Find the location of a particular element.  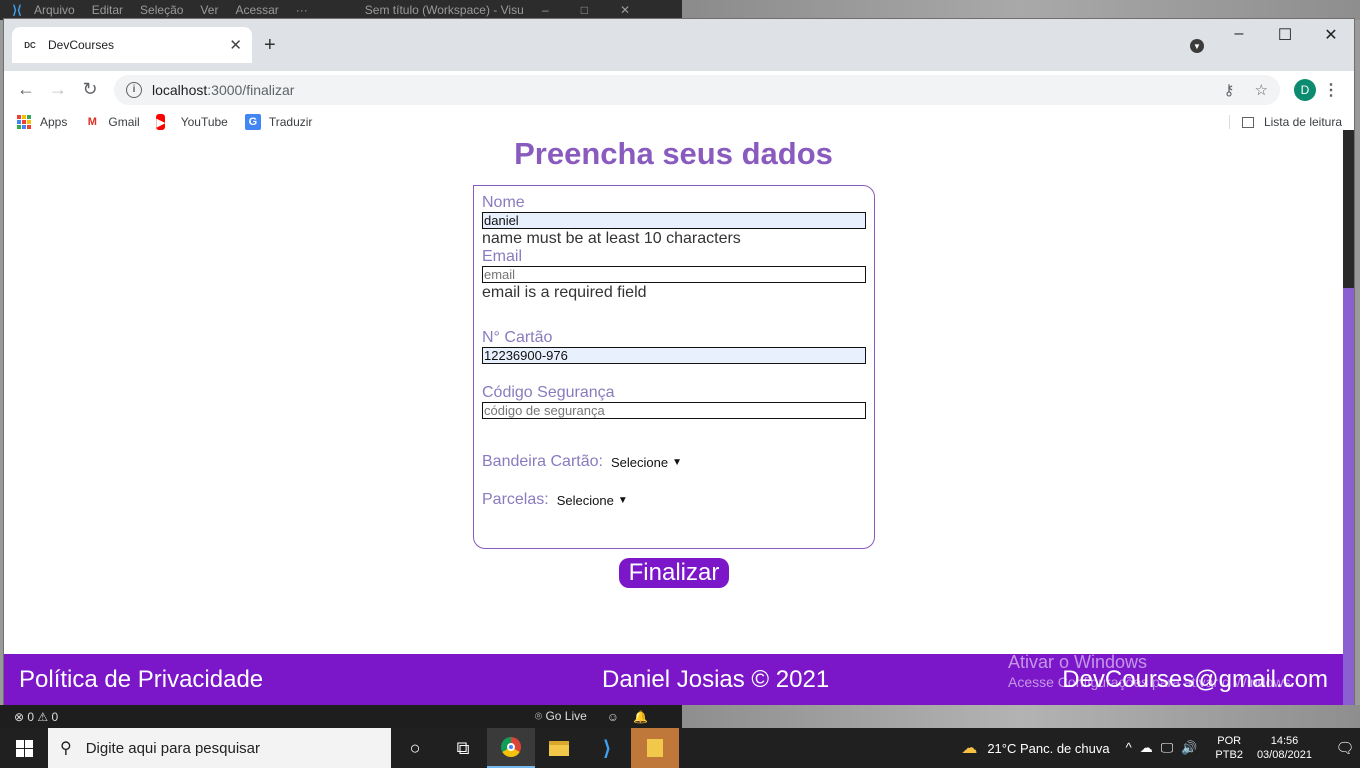

youtube-icon: ▶ is located at coordinates (160, 122).